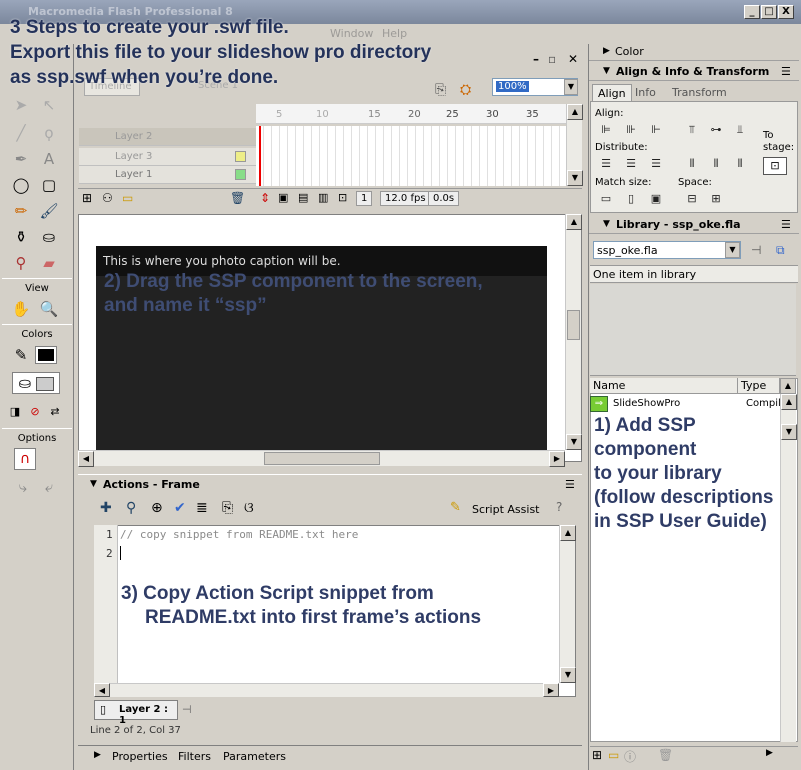 Image resolution: width=801 pixels, height=770 pixels. Describe the element at coordinates (692, 200) in the screenshot. I see `space-vertical-icon: ⊟` at that location.